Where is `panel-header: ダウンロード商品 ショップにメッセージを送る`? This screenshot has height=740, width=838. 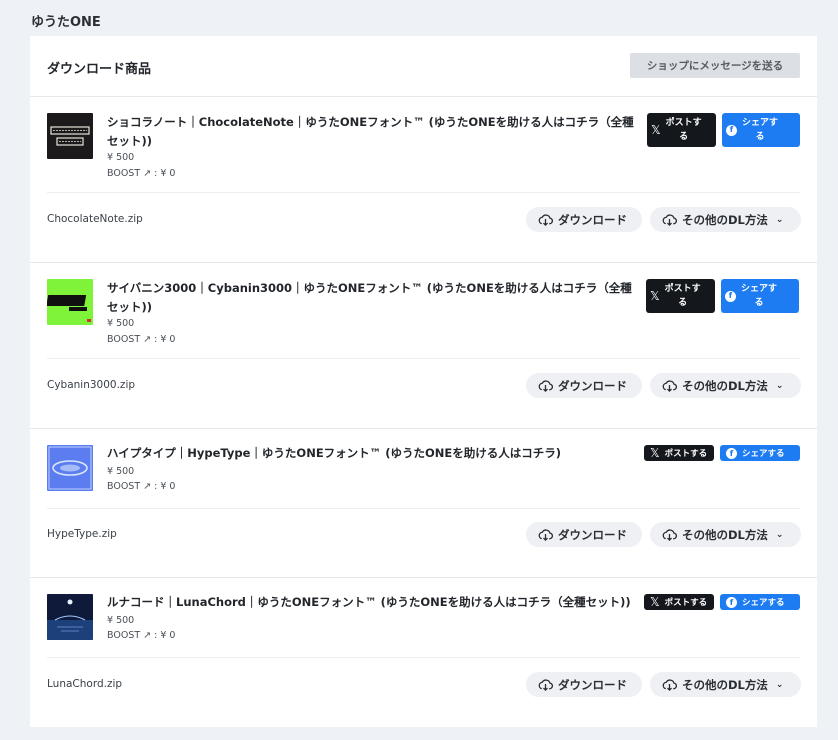
panel-header: ダウンロード商品 ショップにメッセージを送る is located at coordinates (423, 66).